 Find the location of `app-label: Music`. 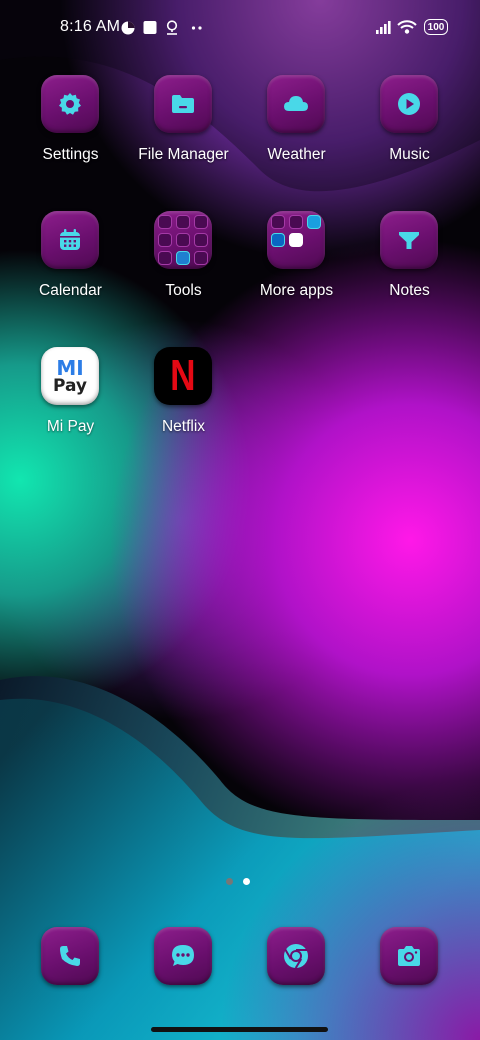

app-label: Music is located at coordinates (409, 154).